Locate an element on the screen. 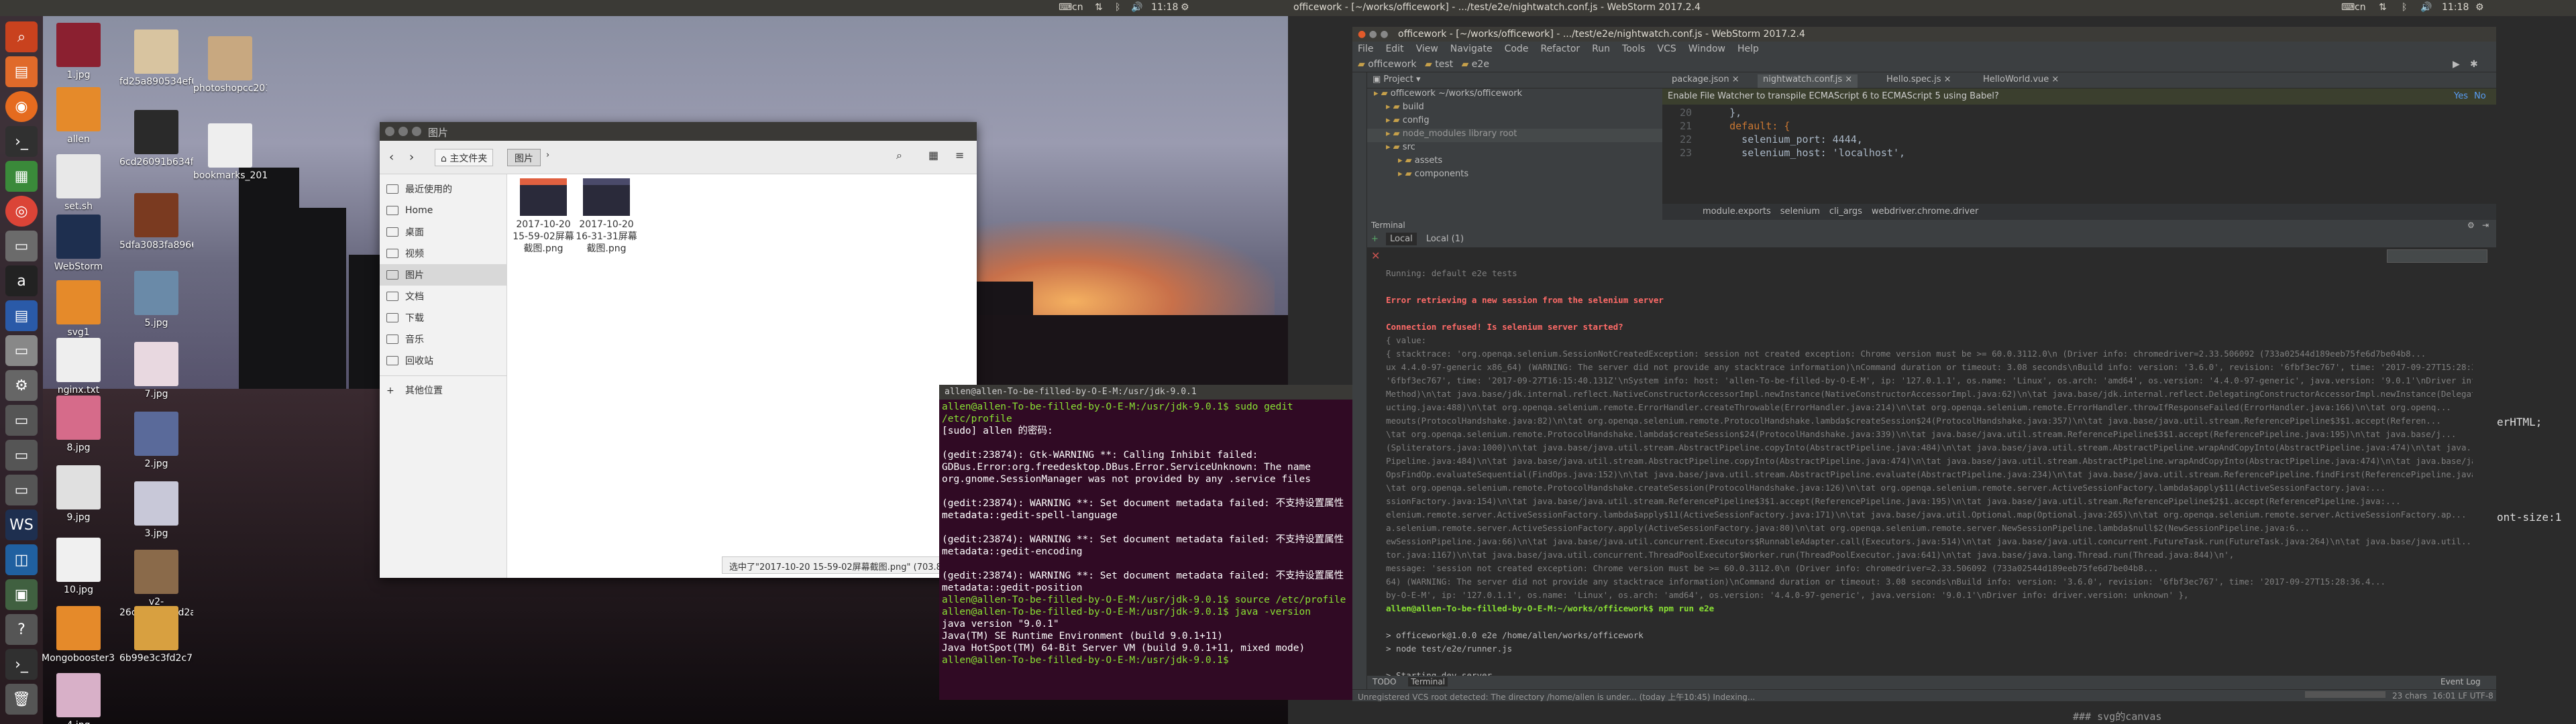 This screenshot has width=2576, height=724. desktop-icon: bookmarks_2017_10_20.html is located at coordinates (230, 152).